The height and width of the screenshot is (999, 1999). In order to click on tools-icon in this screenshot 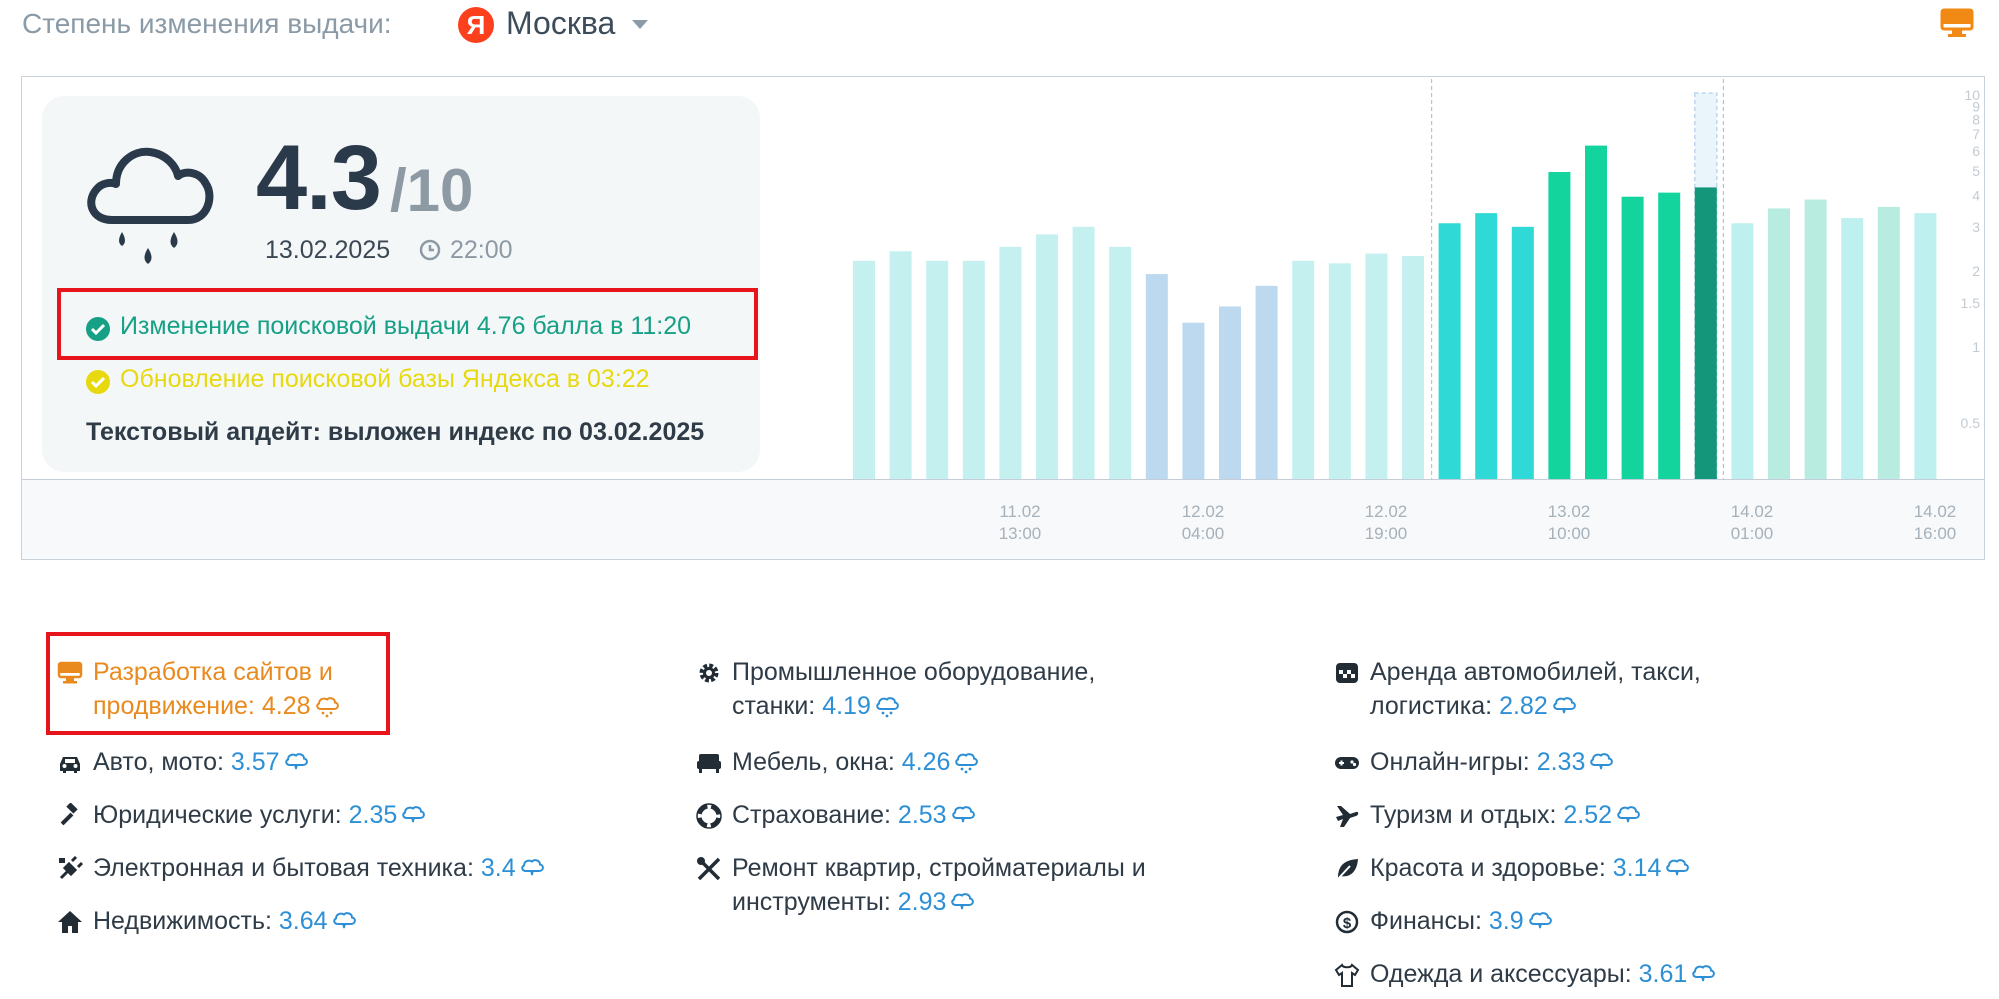, I will do `click(709, 869)`.